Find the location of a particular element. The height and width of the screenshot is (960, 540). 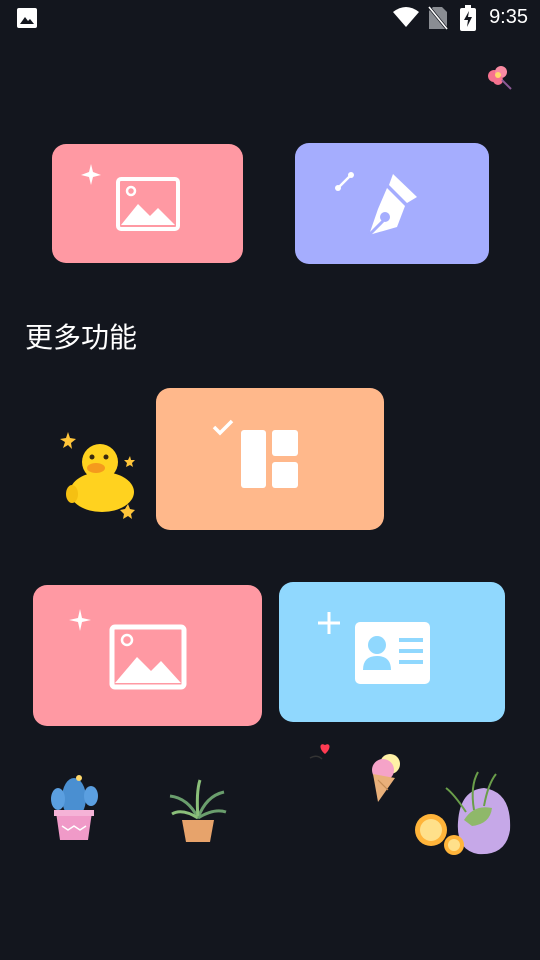

battery-charging-icon is located at coordinates (468, 18).